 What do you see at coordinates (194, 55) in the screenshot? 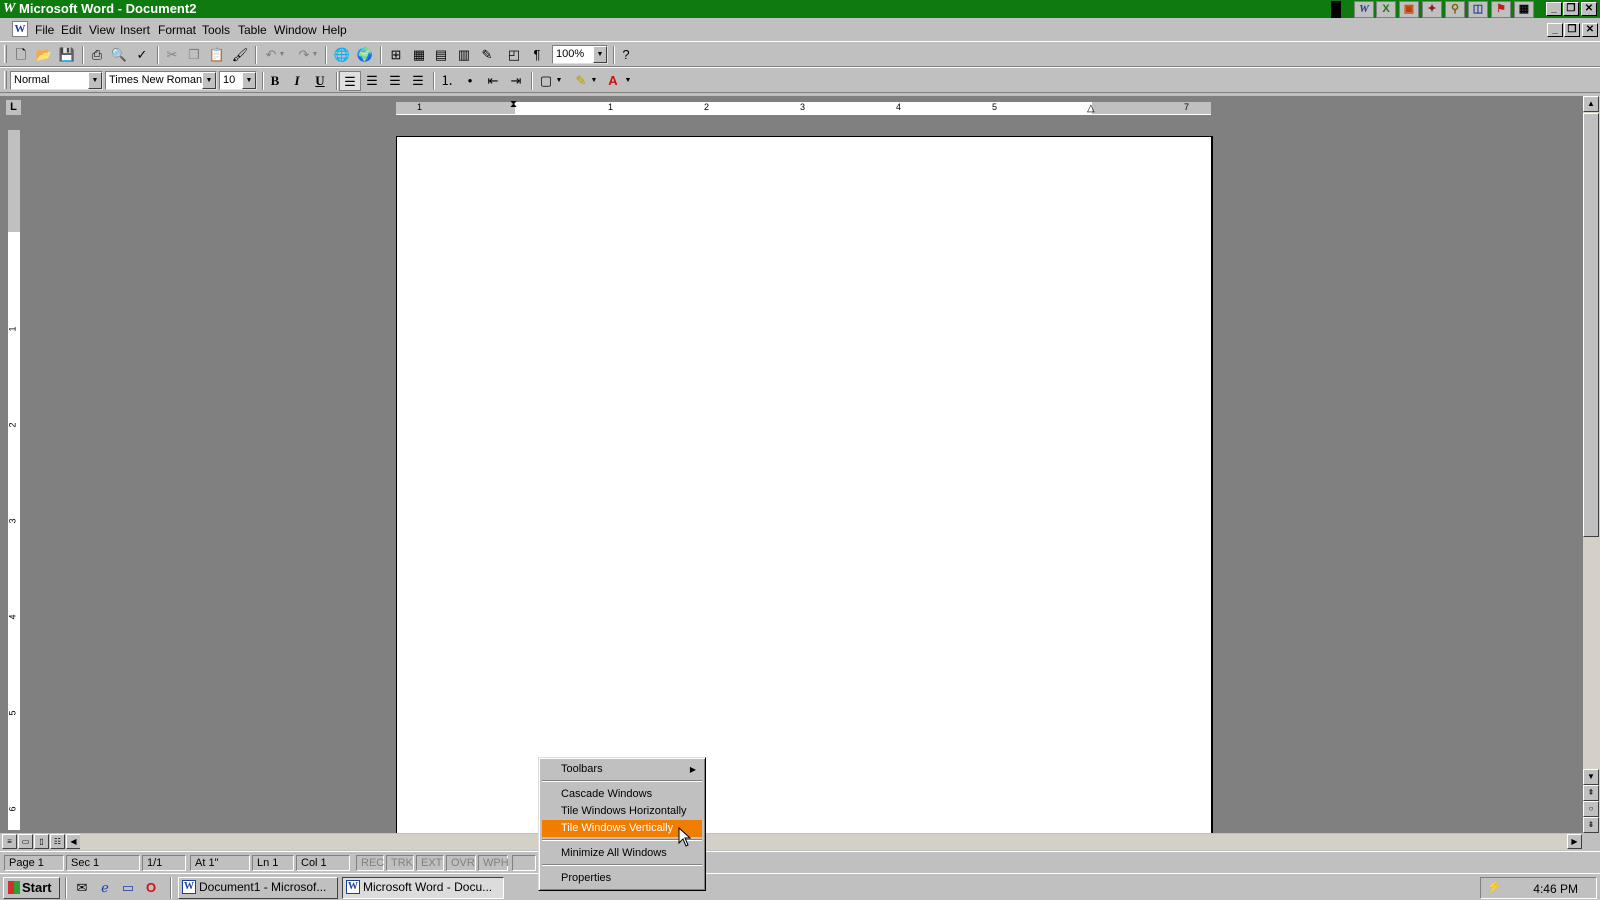
I see `copy-icon: ❐` at bounding box center [194, 55].